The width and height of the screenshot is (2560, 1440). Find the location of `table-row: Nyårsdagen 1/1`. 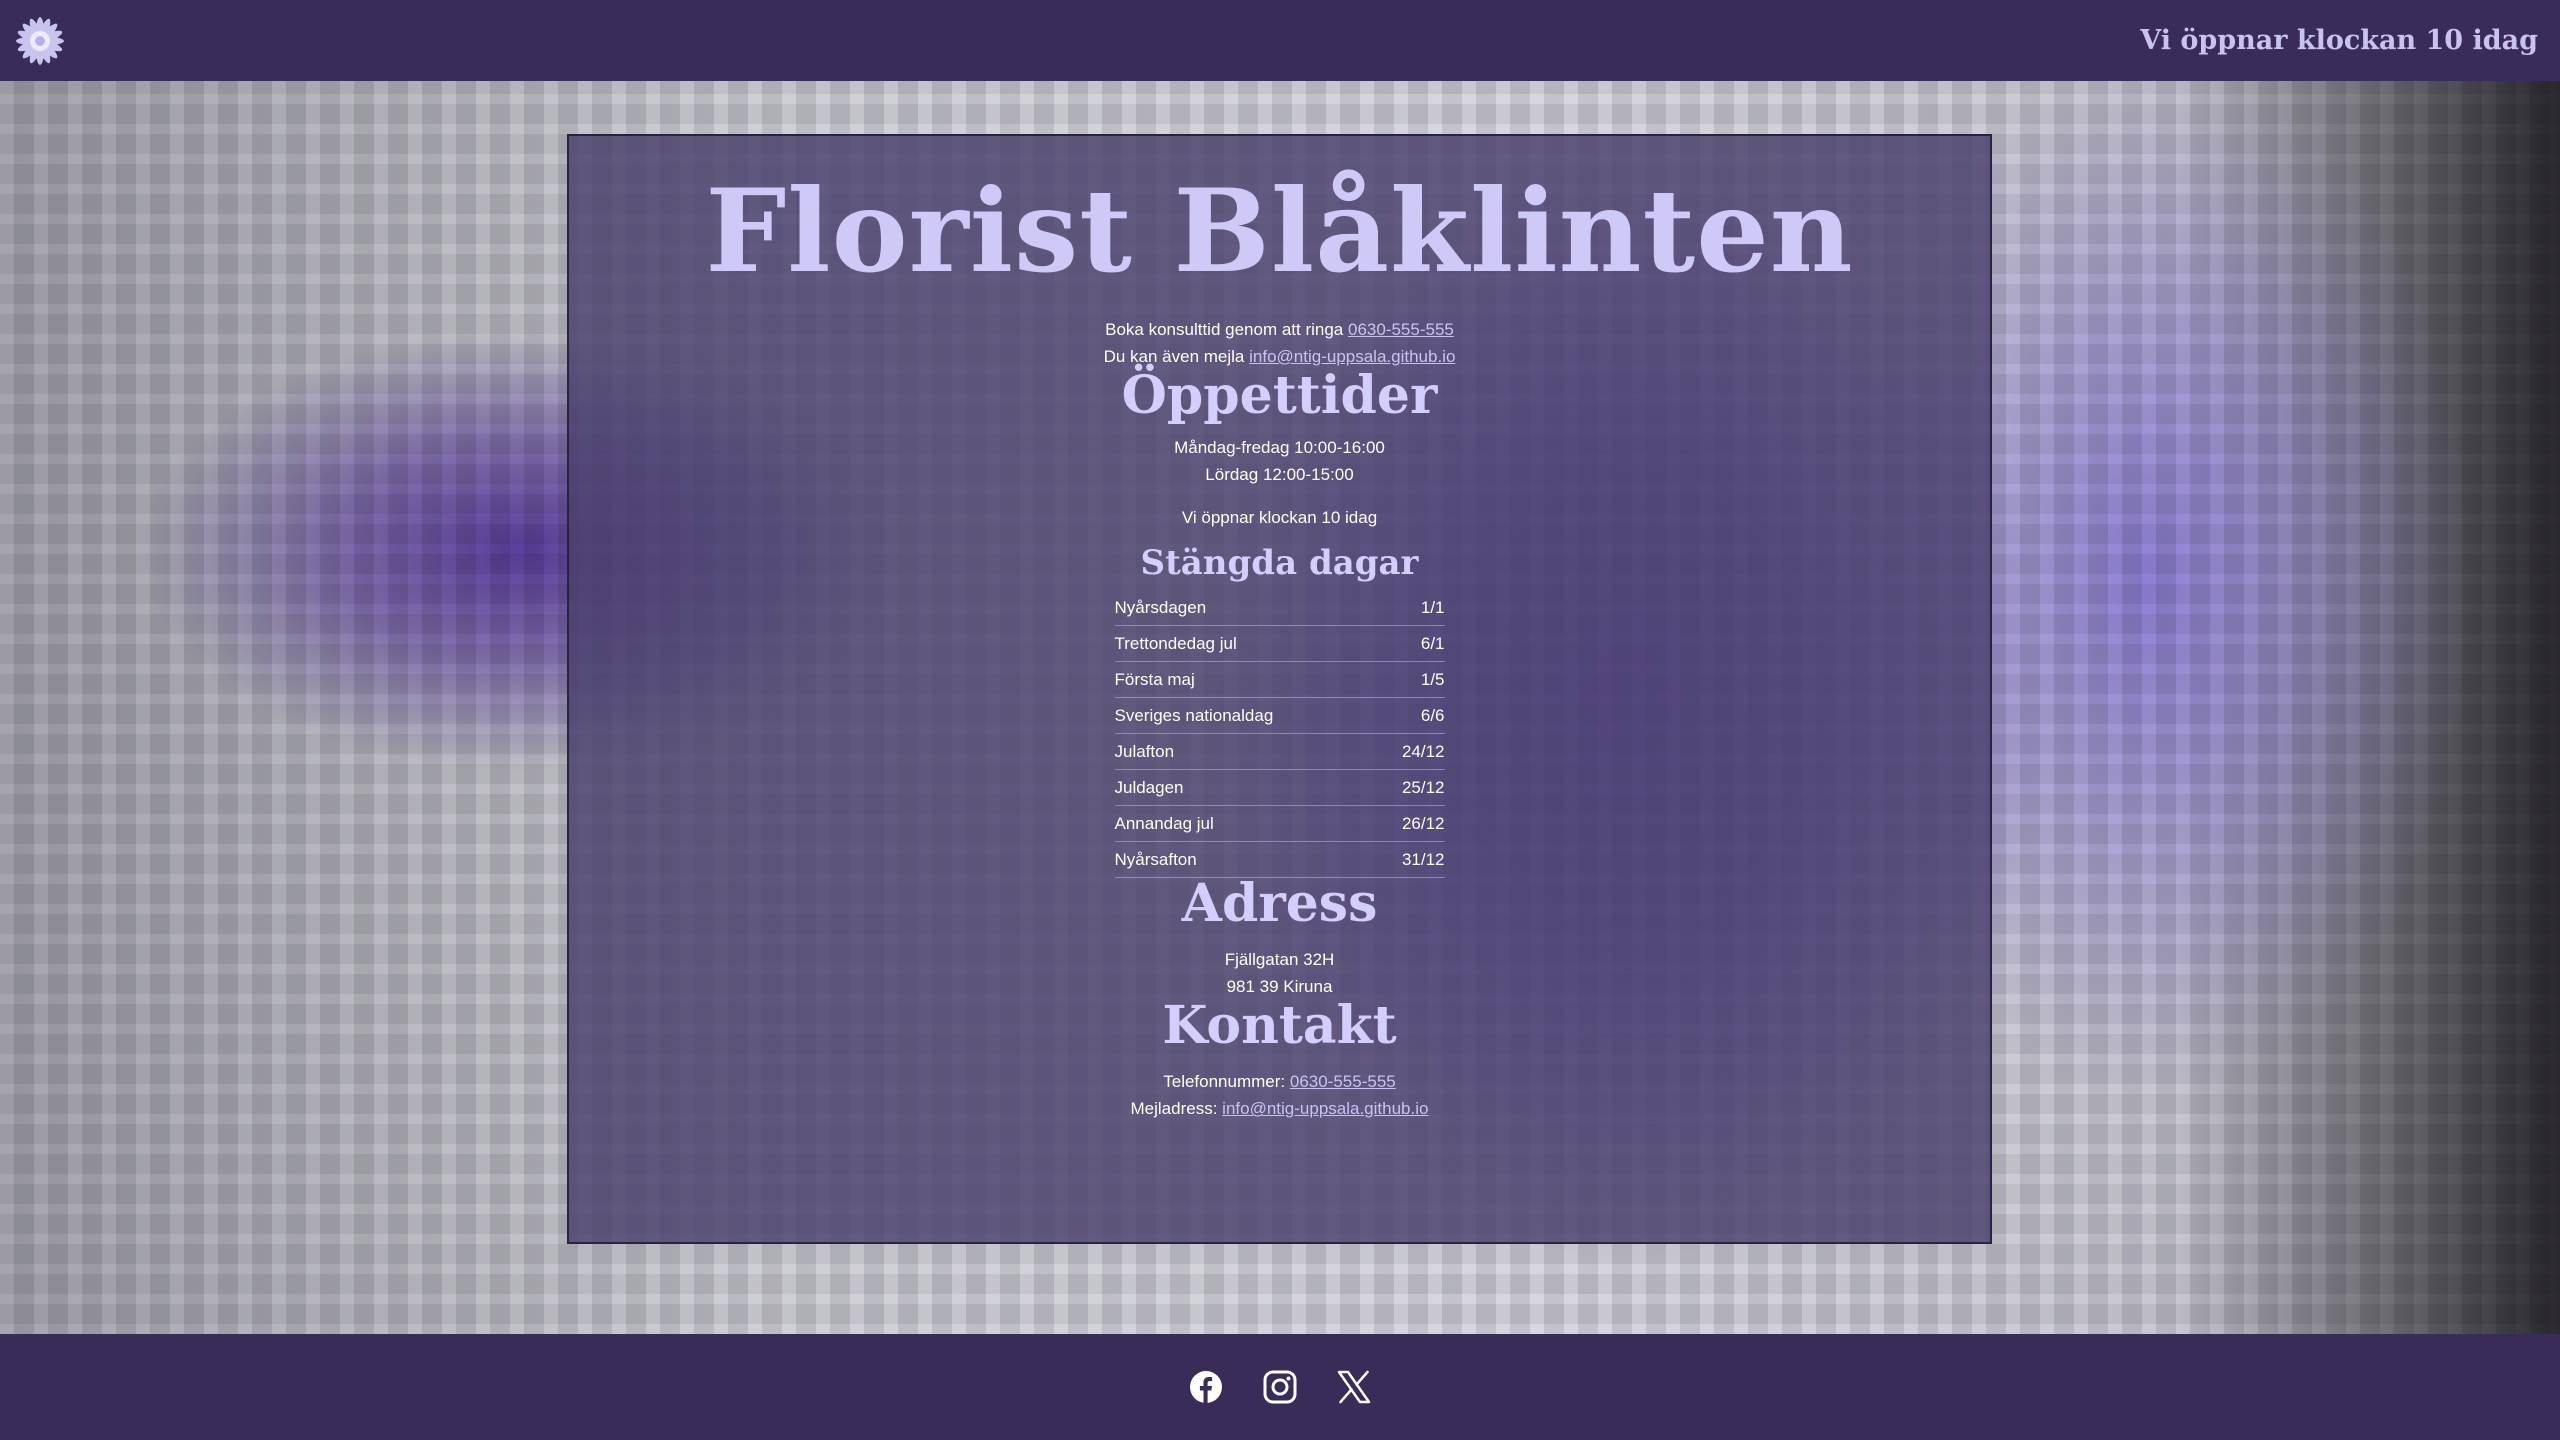

table-row: Nyårsdagen 1/1 is located at coordinates (1279, 608).